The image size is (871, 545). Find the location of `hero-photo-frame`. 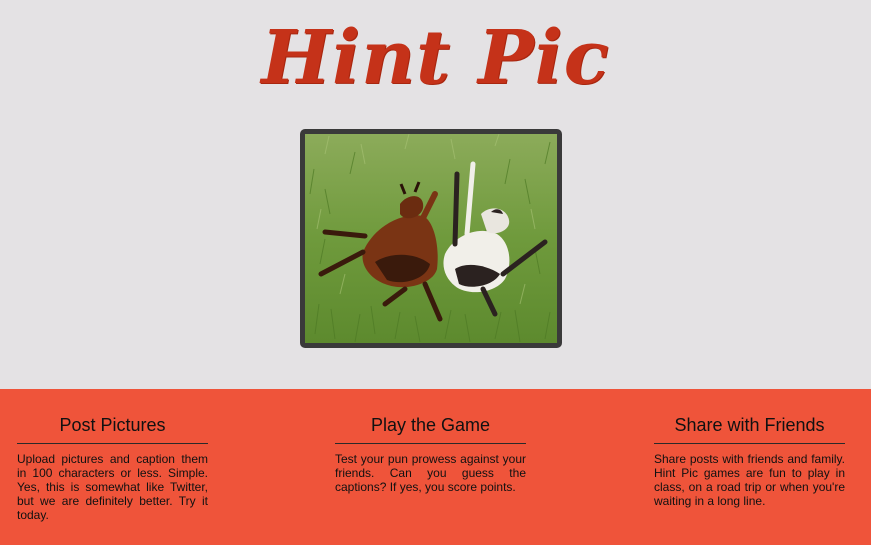

hero-photo-frame is located at coordinates (431, 238).